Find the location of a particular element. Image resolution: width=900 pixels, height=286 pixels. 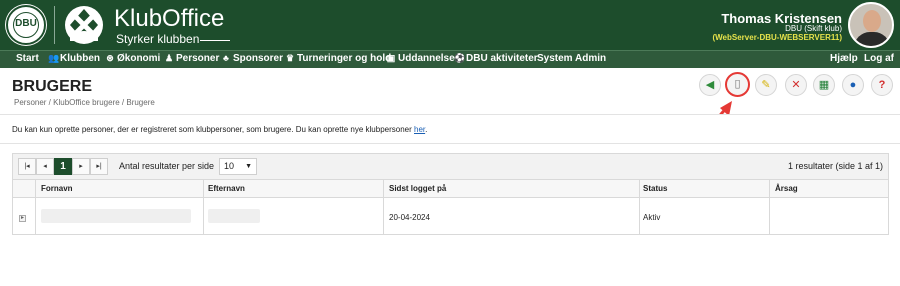

nav-label: DBU aktiviteter is located at coordinates (502, 58).